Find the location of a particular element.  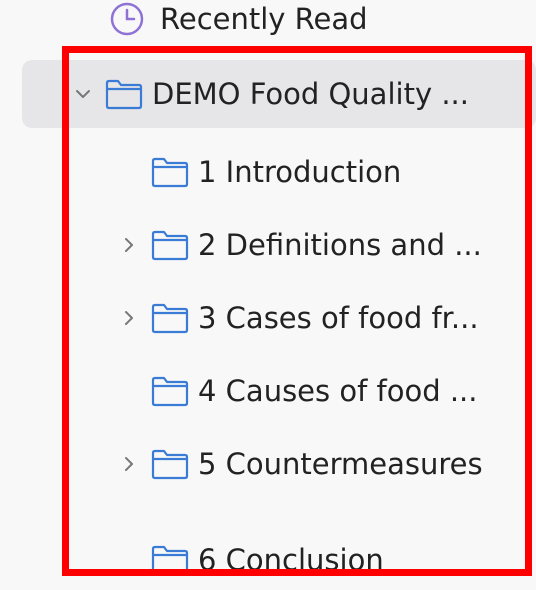

chevron-down-icon is located at coordinates (83, 94).